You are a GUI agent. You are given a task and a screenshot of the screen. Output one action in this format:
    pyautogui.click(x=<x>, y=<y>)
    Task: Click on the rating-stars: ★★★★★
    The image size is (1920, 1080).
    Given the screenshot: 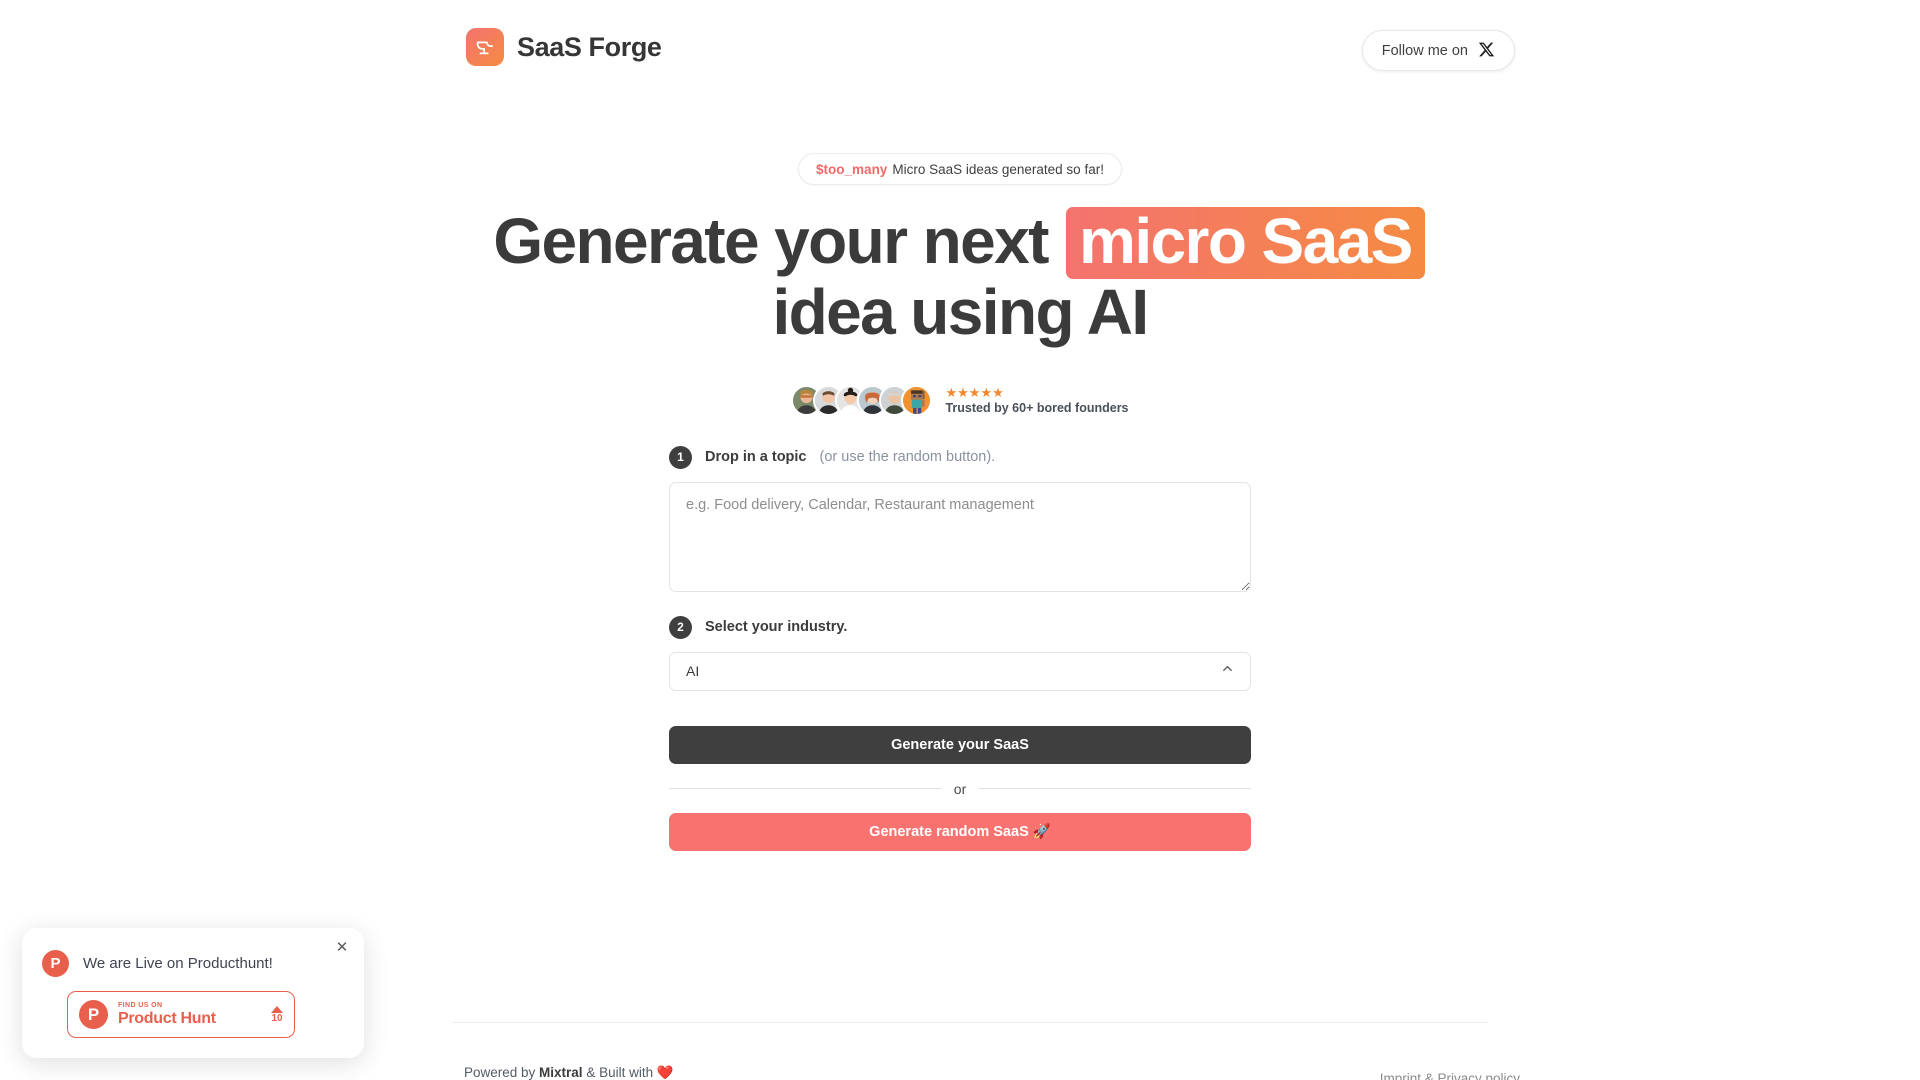 What is the action you would take?
    pyautogui.click(x=974, y=392)
    